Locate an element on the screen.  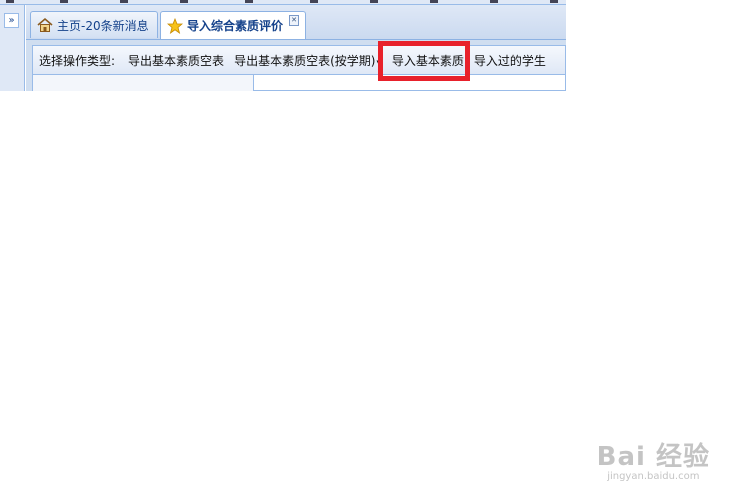
tab-home-label: 主页-20条新消息 is located at coordinates (103, 25).